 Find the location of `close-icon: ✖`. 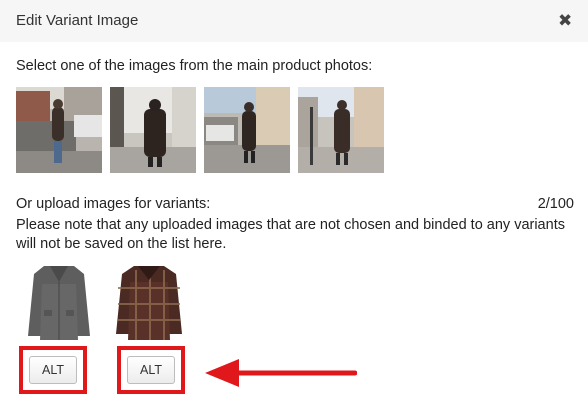

close-icon: ✖ is located at coordinates (565, 21).